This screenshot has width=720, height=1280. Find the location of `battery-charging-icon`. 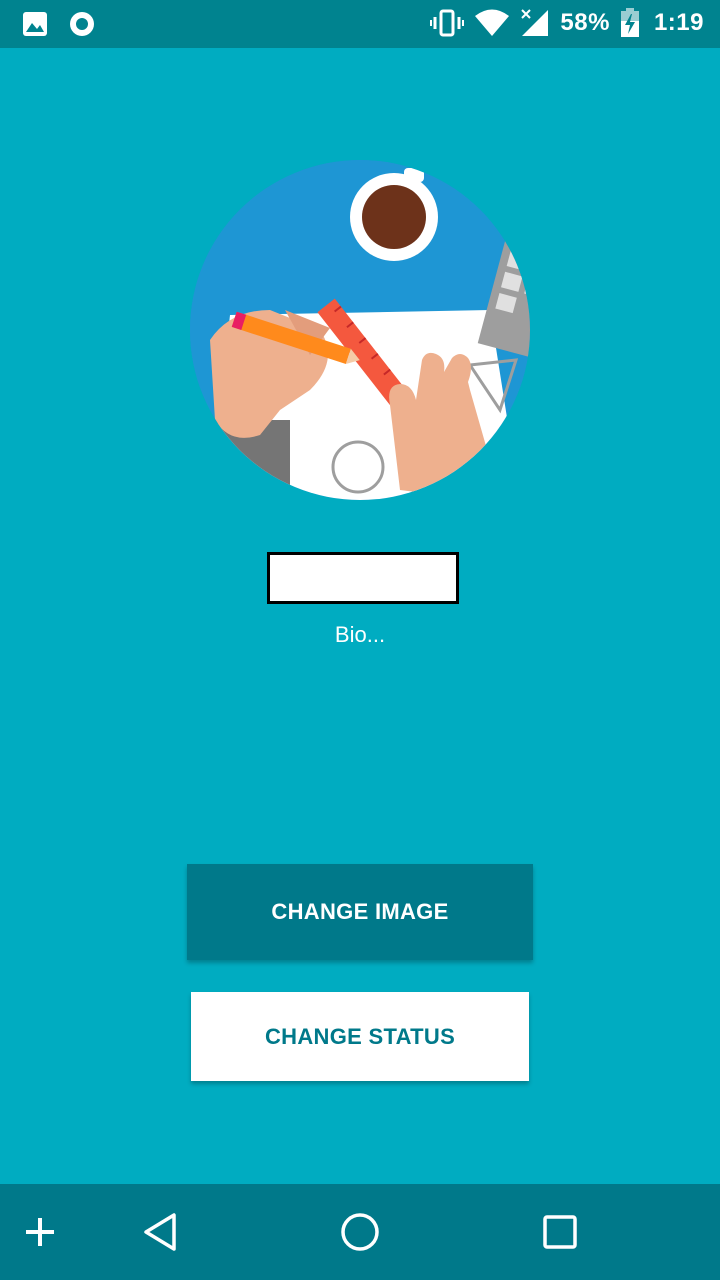

battery-charging-icon is located at coordinates (630, 23).